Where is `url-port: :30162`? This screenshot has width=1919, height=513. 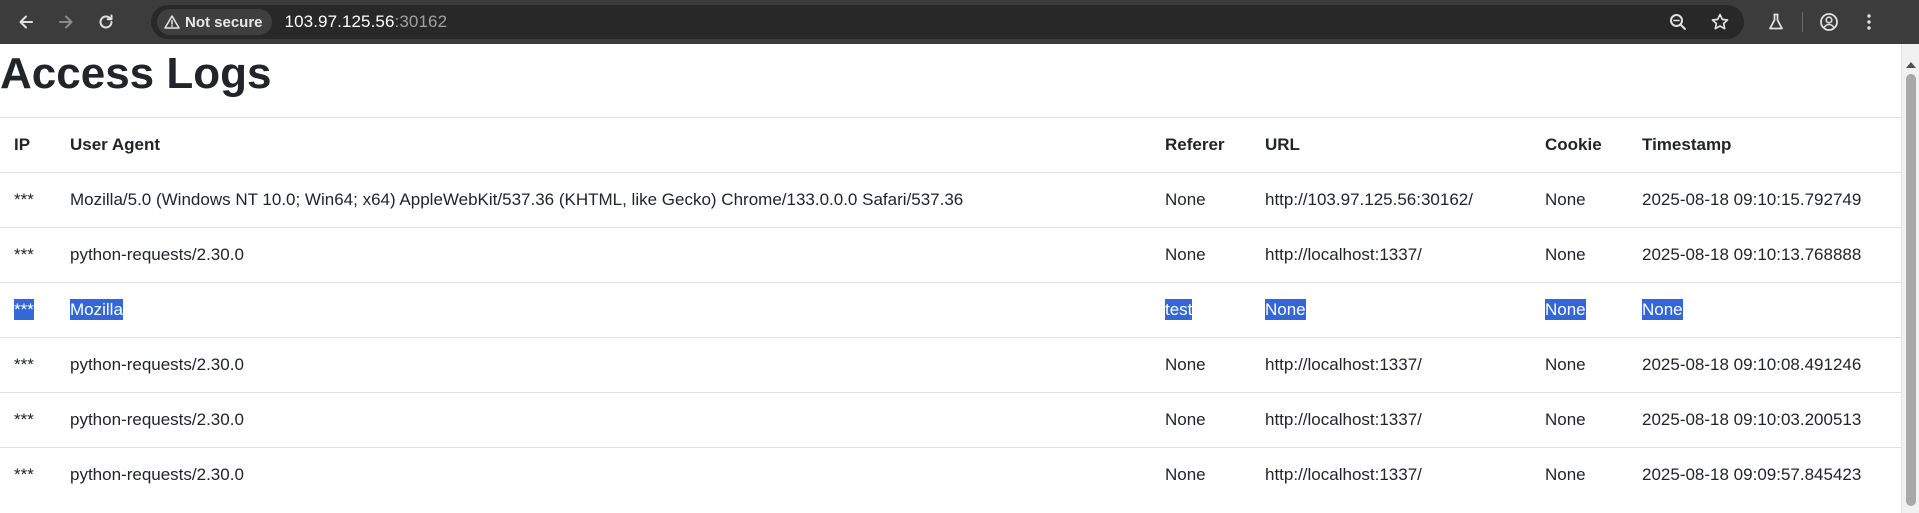
url-port: :30162 is located at coordinates (421, 21).